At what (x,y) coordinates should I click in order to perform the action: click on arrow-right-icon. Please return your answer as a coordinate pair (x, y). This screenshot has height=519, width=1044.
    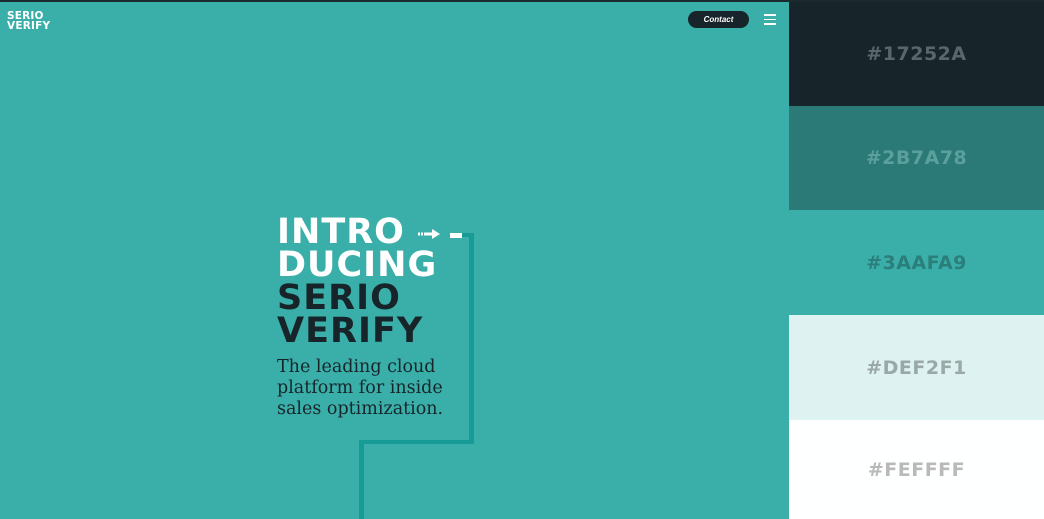
    Looking at the image, I should click on (429, 234).